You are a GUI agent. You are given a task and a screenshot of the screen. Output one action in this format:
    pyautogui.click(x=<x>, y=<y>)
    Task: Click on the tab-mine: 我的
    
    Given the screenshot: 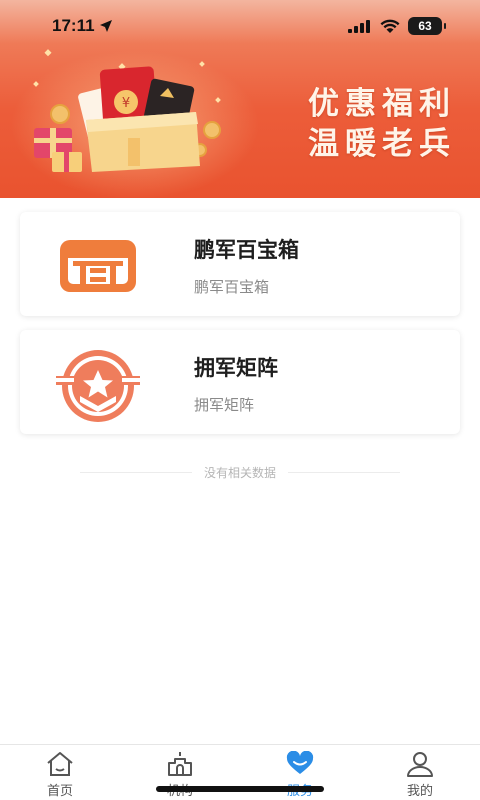 What is the action you would take?
    pyautogui.click(x=420, y=772)
    